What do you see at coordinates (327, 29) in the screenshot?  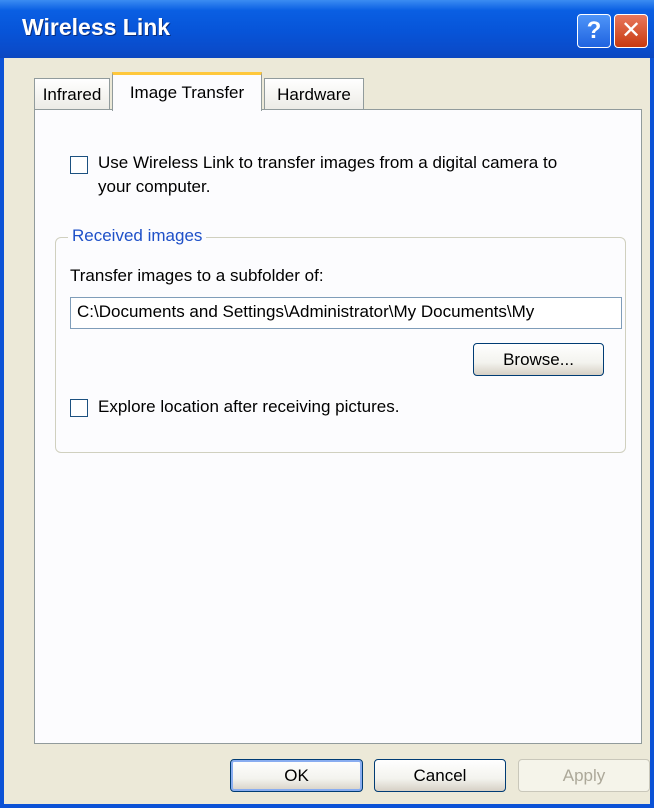 I see `title-bar: Wireless Link ? ✕` at bounding box center [327, 29].